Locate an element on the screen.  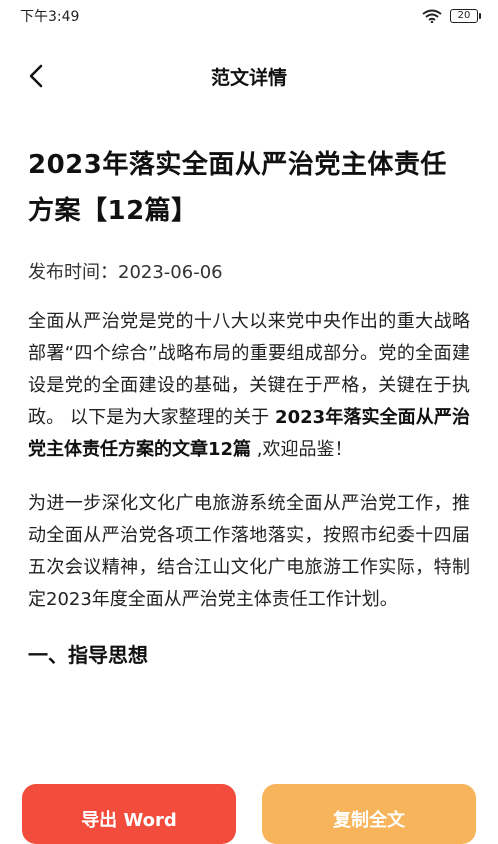
section-heading: 一、指导思想 is located at coordinates (88, 655).